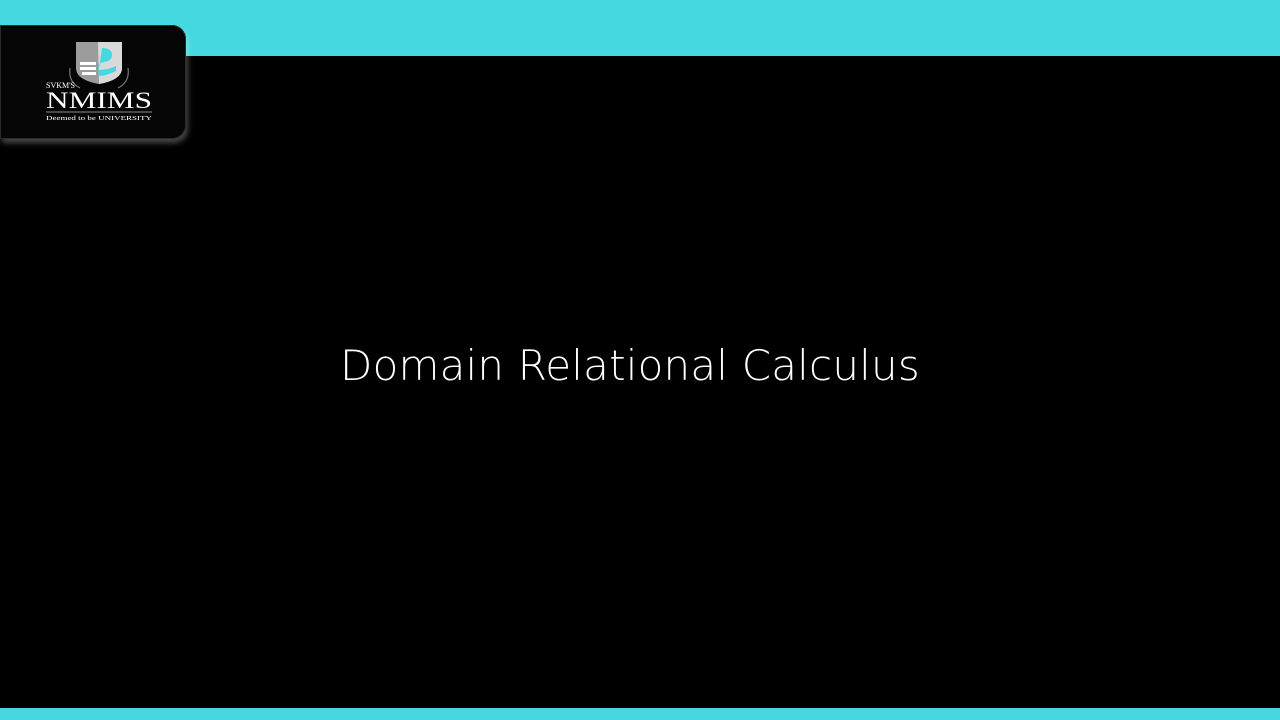 The width and height of the screenshot is (1280, 720). I want to click on bottom-accent-band, so click(640, 714).